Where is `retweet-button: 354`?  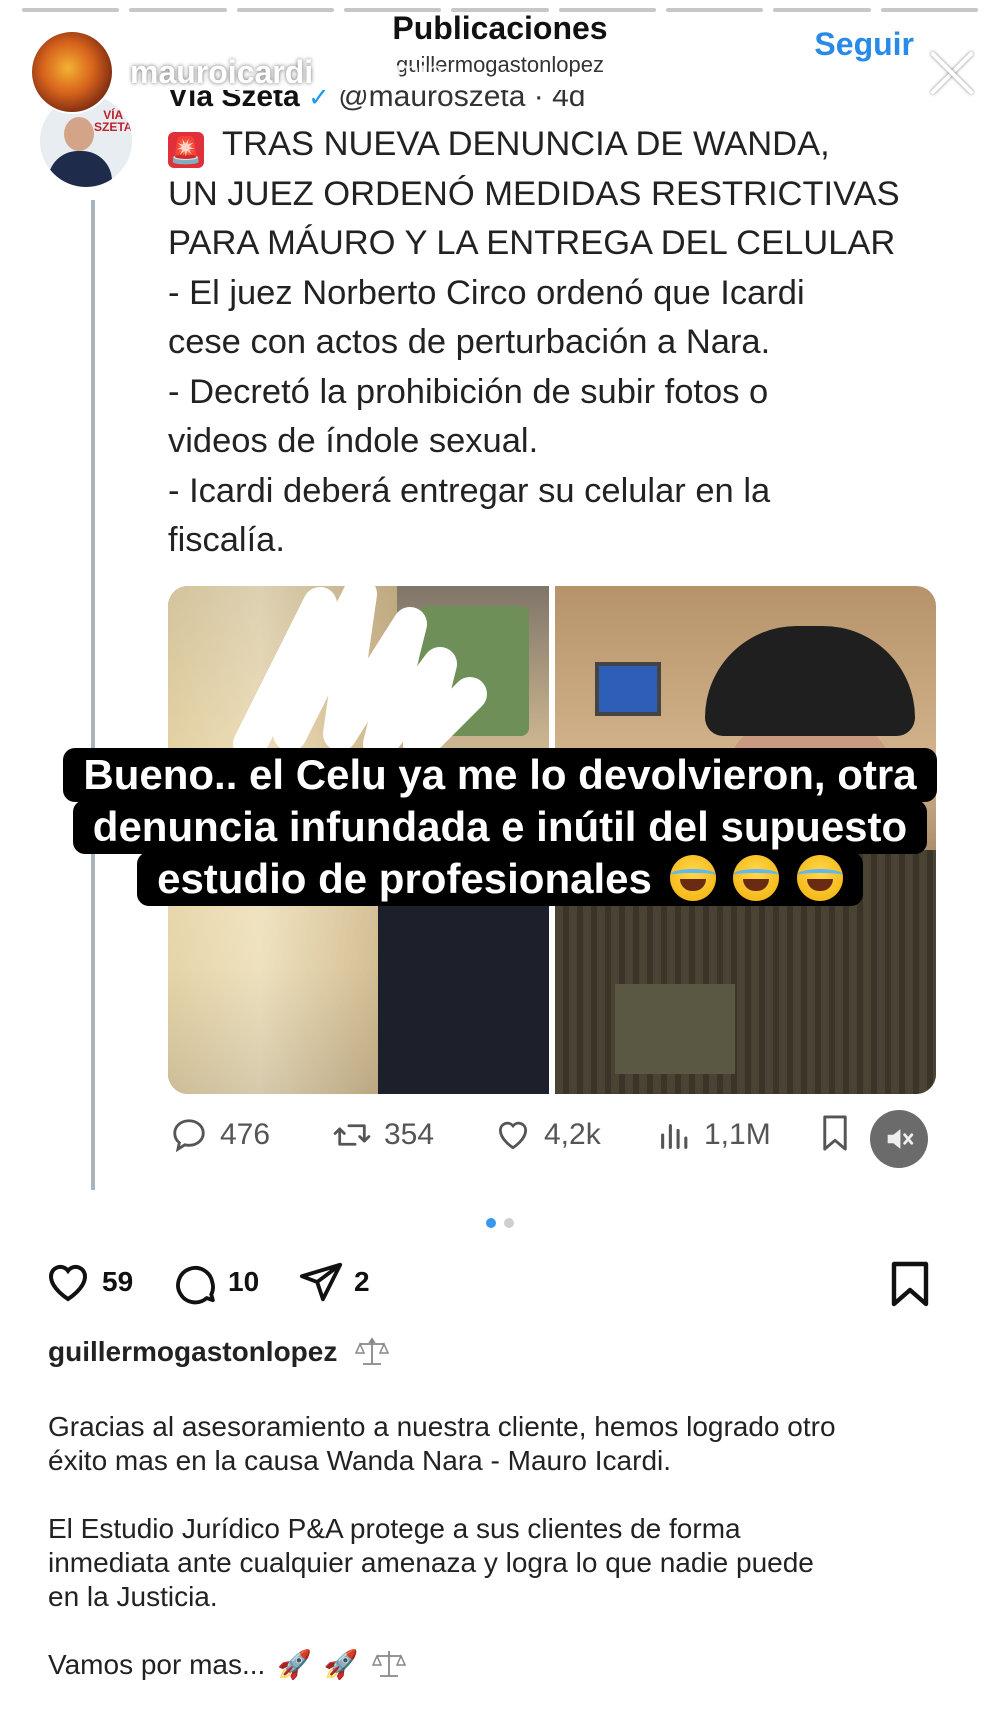 retweet-button: 354 is located at coordinates (383, 1135).